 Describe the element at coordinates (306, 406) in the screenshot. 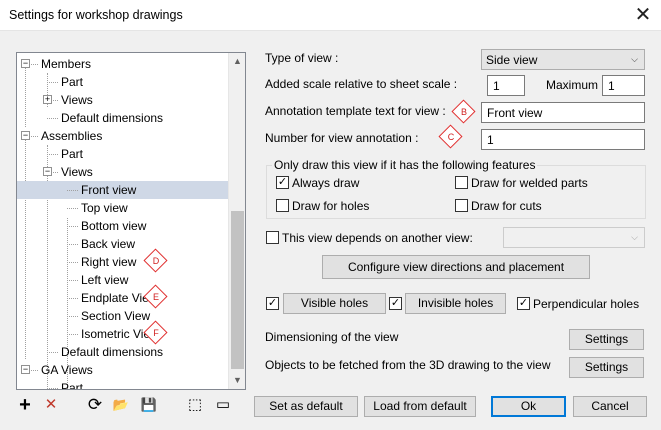

I see `set-default-button: Set as default` at that location.